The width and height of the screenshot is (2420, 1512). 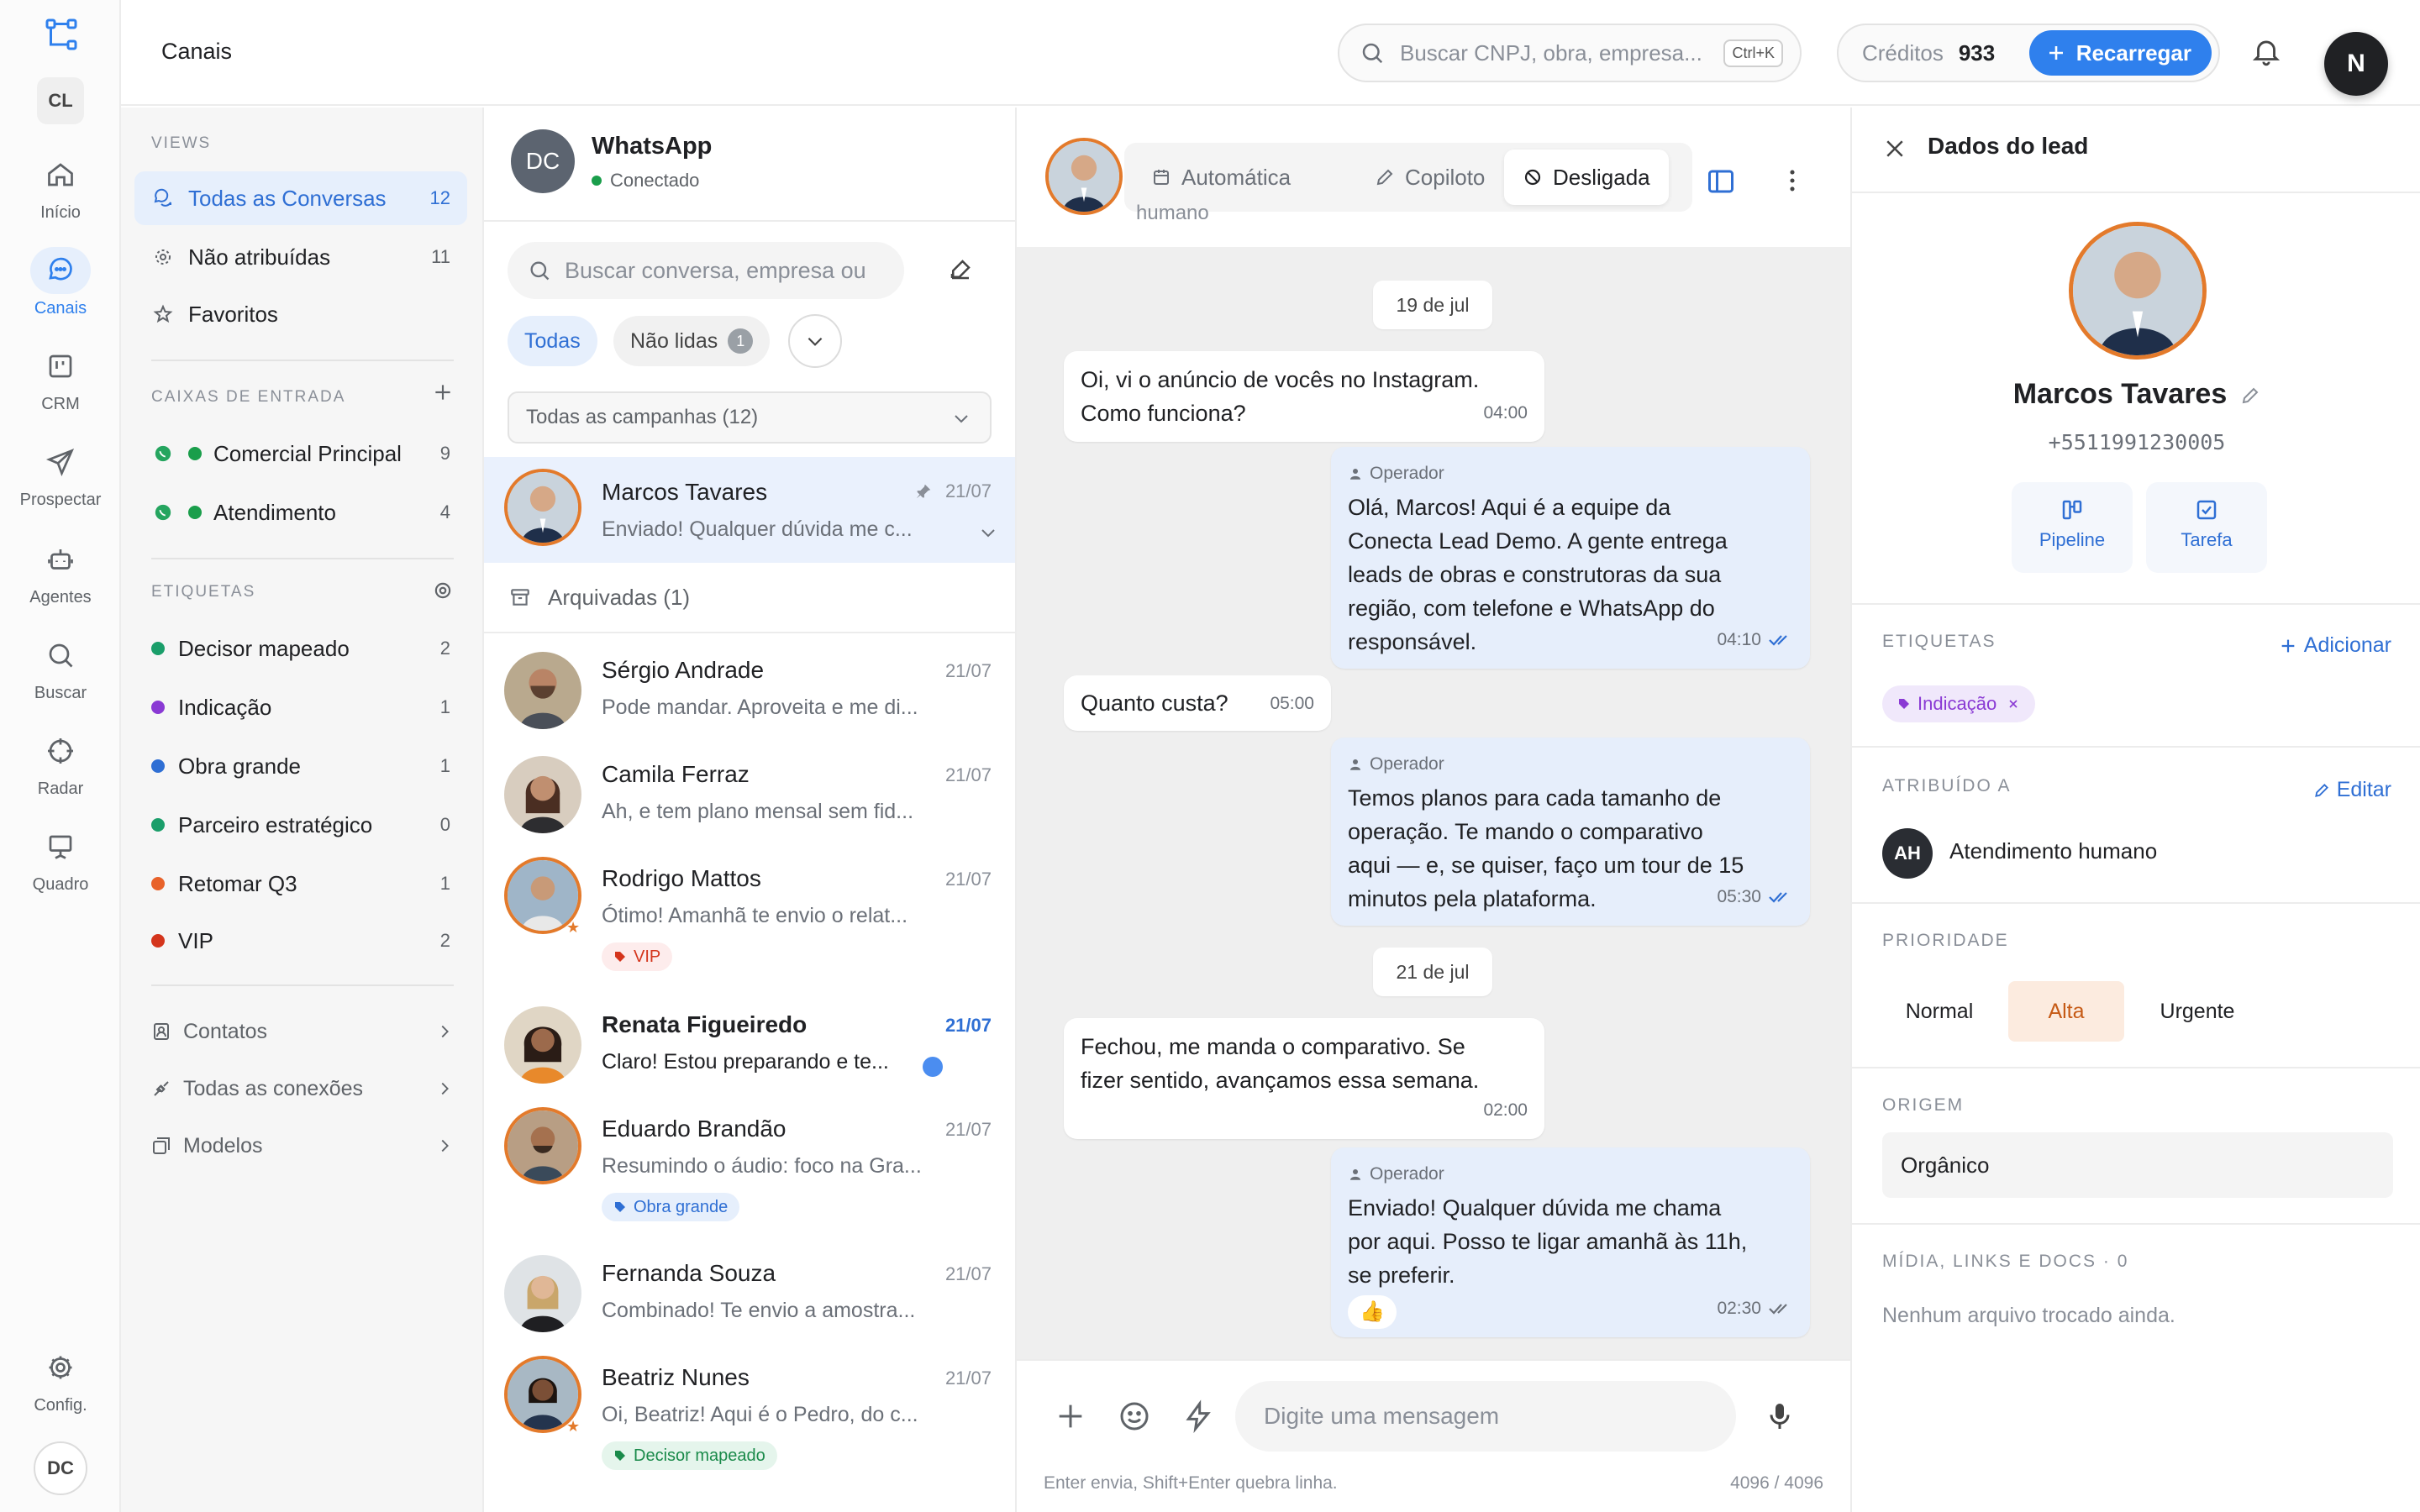 What do you see at coordinates (1429, 177) in the screenshot?
I see `mode-copiloto: Copiloto` at bounding box center [1429, 177].